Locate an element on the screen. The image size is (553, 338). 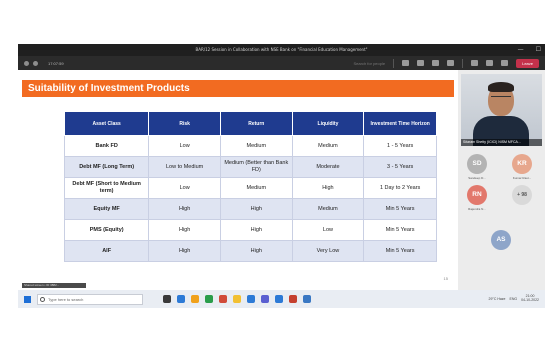
participant-avatar: AS is located at coordinates (501, 240).